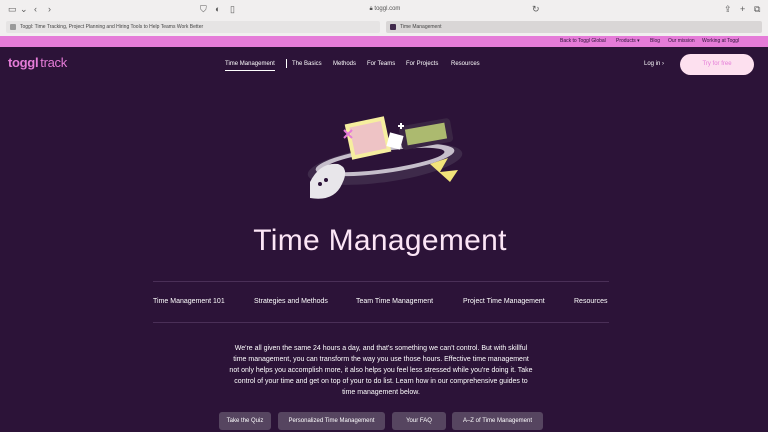 This screenshot has width=768, height=432. Describe the element at coordinates (387, 9) in the screenshot. I see `address-text: toggl.com` at that location.